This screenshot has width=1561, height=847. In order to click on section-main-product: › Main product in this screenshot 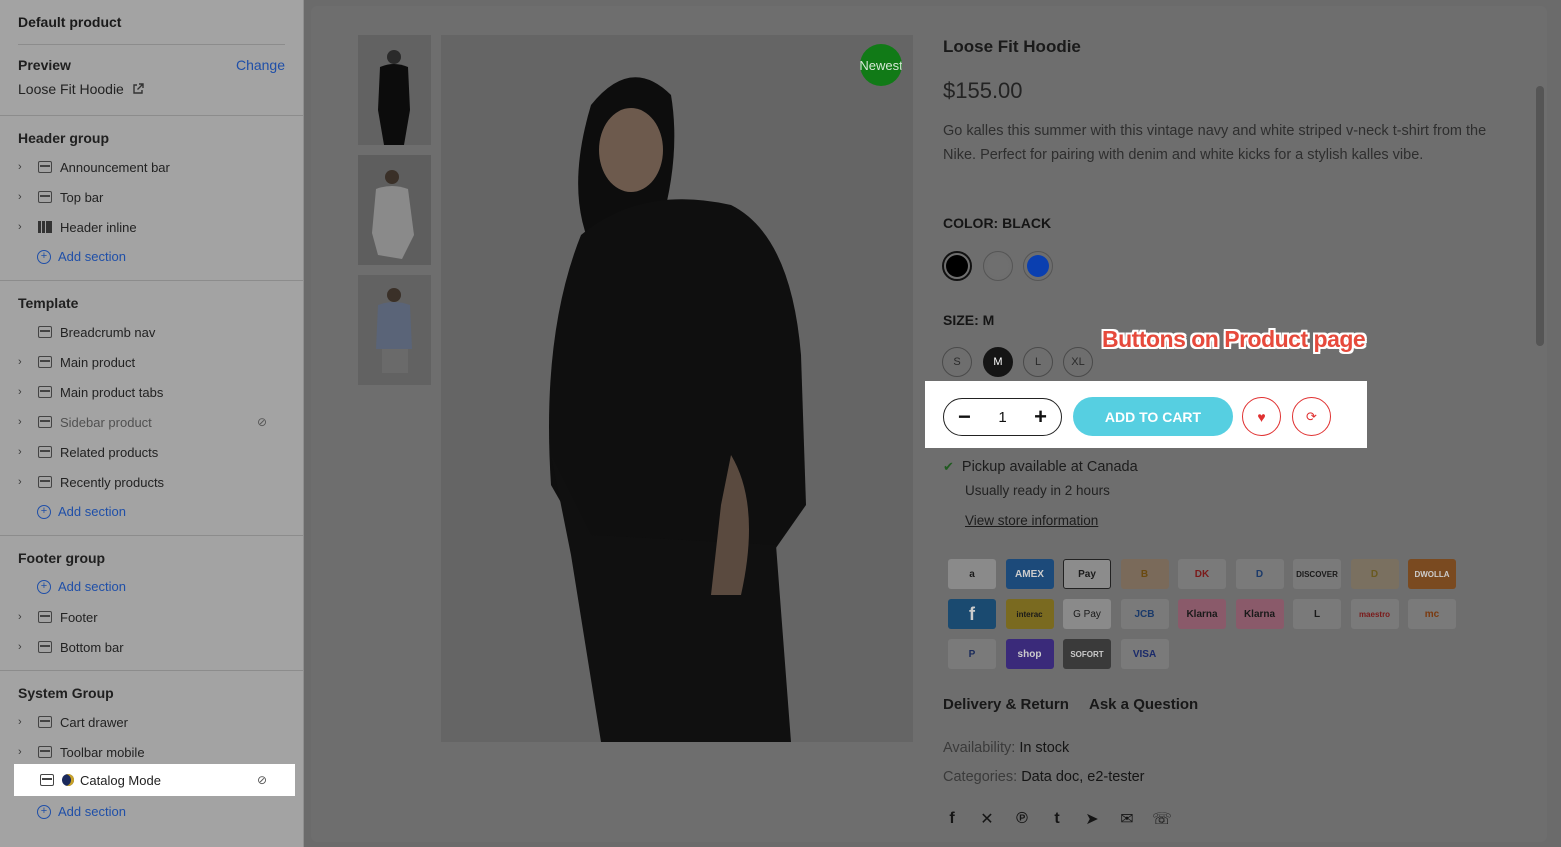, I will do `click(151, 362)`.